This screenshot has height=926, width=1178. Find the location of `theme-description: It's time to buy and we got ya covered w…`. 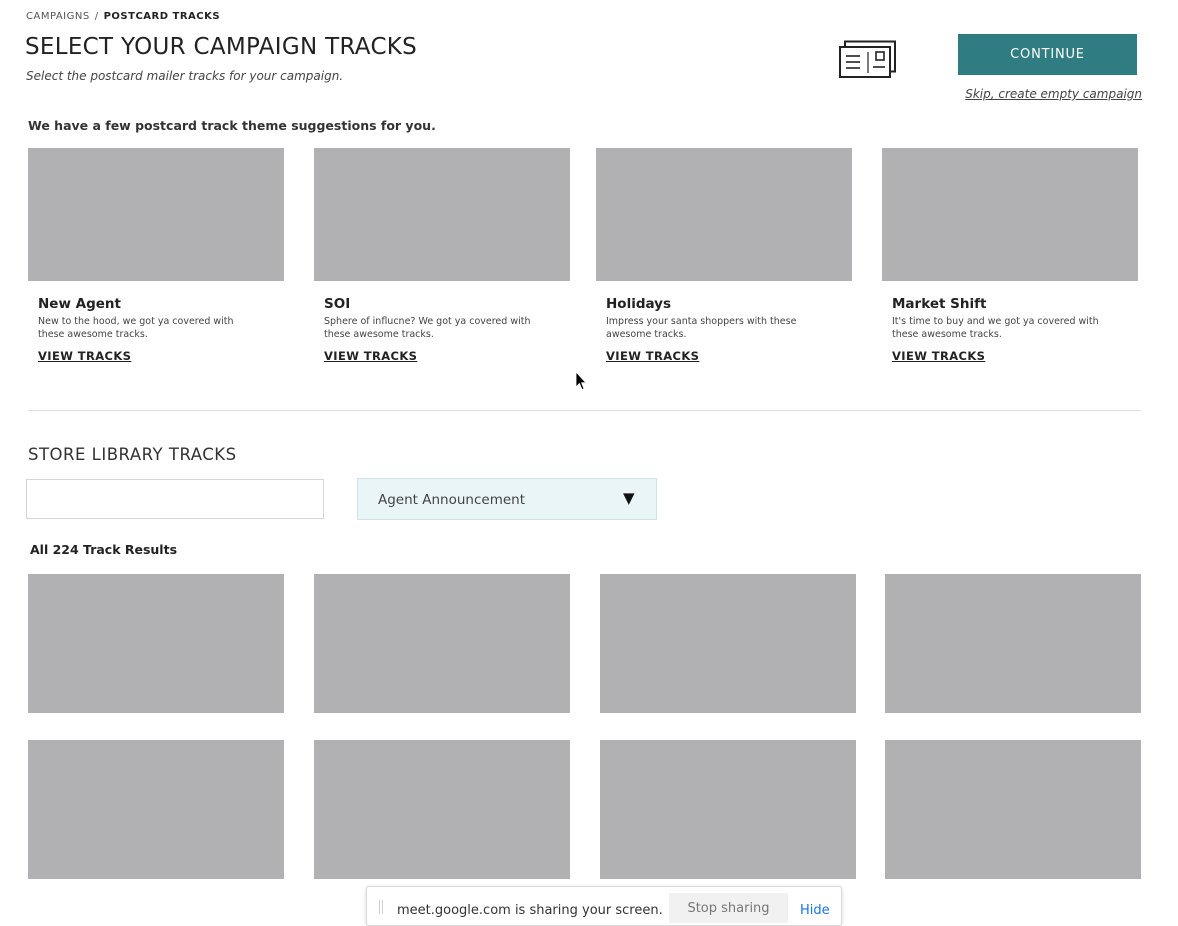

theme-description: It's time to buy and we got ya covered w… is located at coordinates (995, 328).